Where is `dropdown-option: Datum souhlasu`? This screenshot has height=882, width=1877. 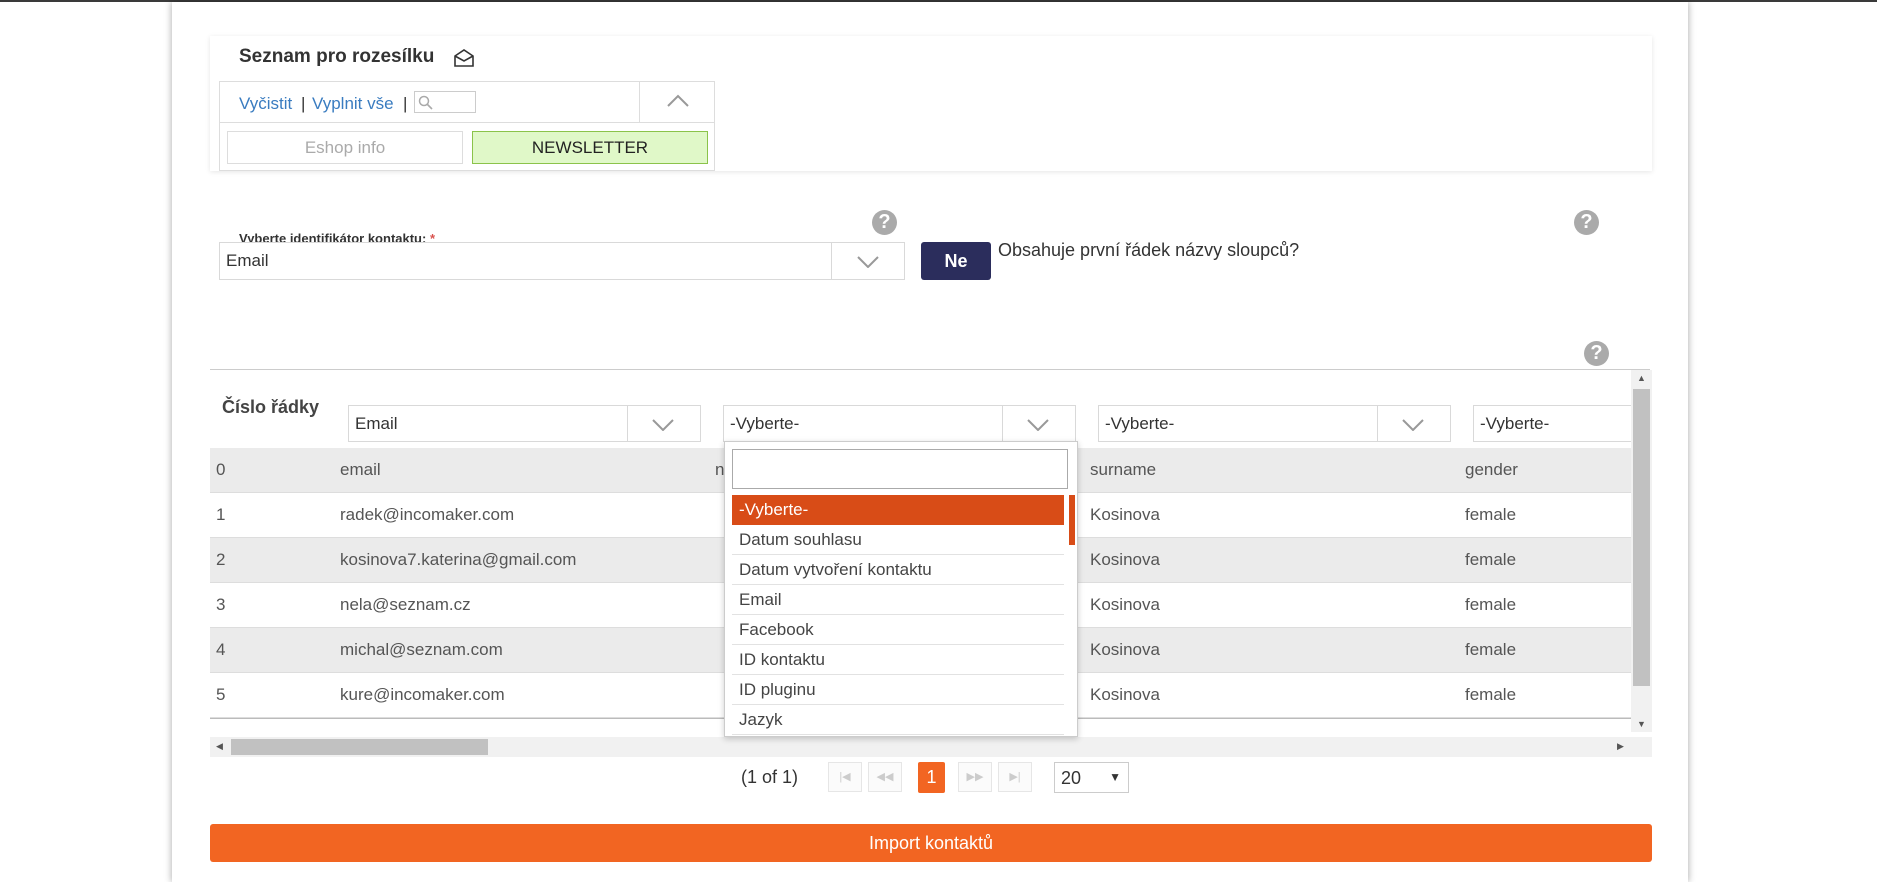
dropdown-option: Datum souhlasu is located at coordinates (898, 540).